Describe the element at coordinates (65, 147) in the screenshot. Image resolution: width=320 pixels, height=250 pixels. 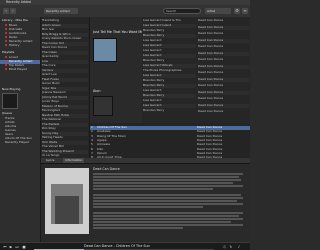
I see `artist-list-item: The Velvet Mill` at that location.